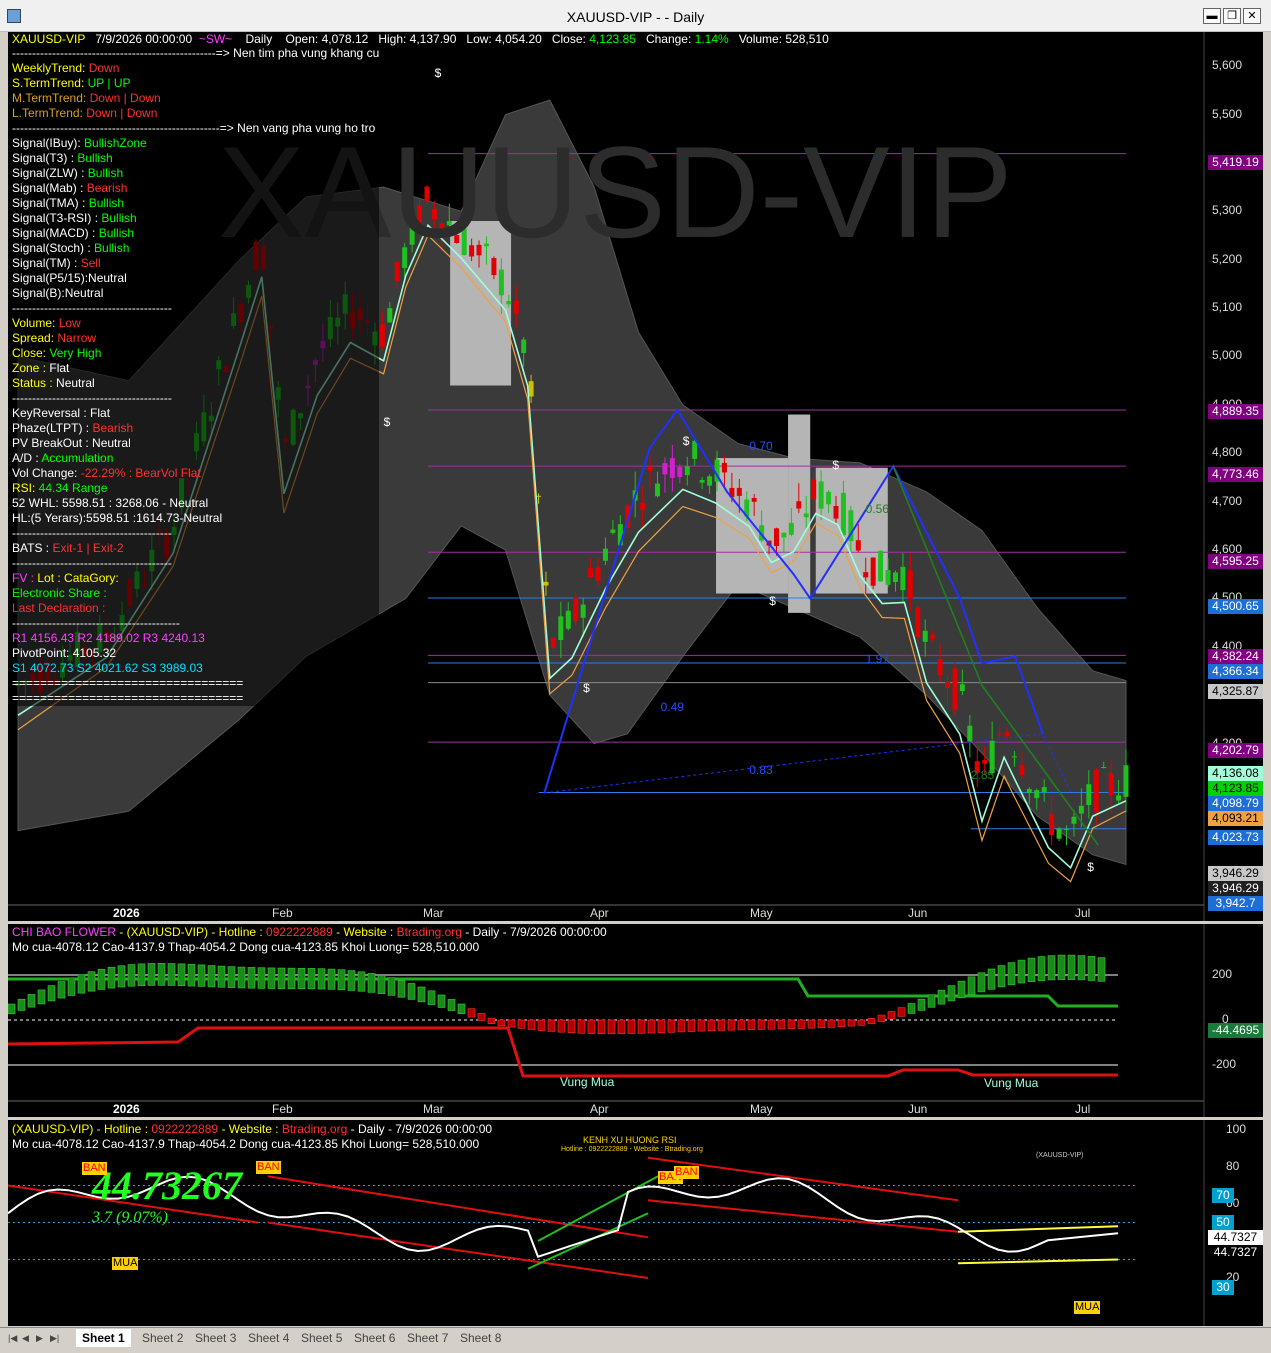  Describe the element at coordinates (128, 683) in the screenshot. I see `indicator-text: =================================` at that location.